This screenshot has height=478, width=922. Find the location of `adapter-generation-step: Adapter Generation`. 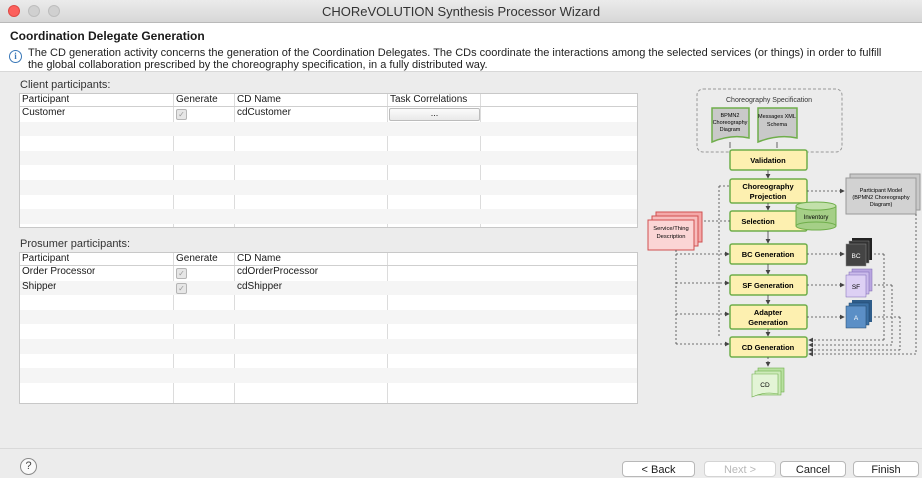

adapter-generation-step: Adapter Generation is located at coordinates (768, 317).